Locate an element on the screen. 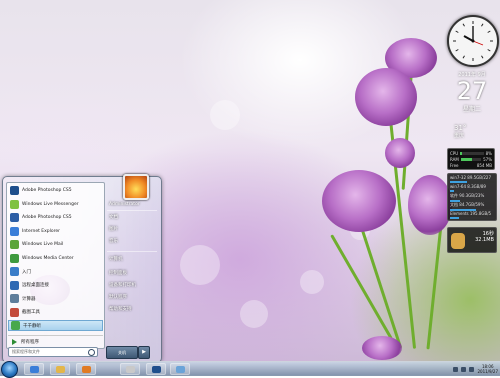  explorer-icon is located at coordinates (60, 369).